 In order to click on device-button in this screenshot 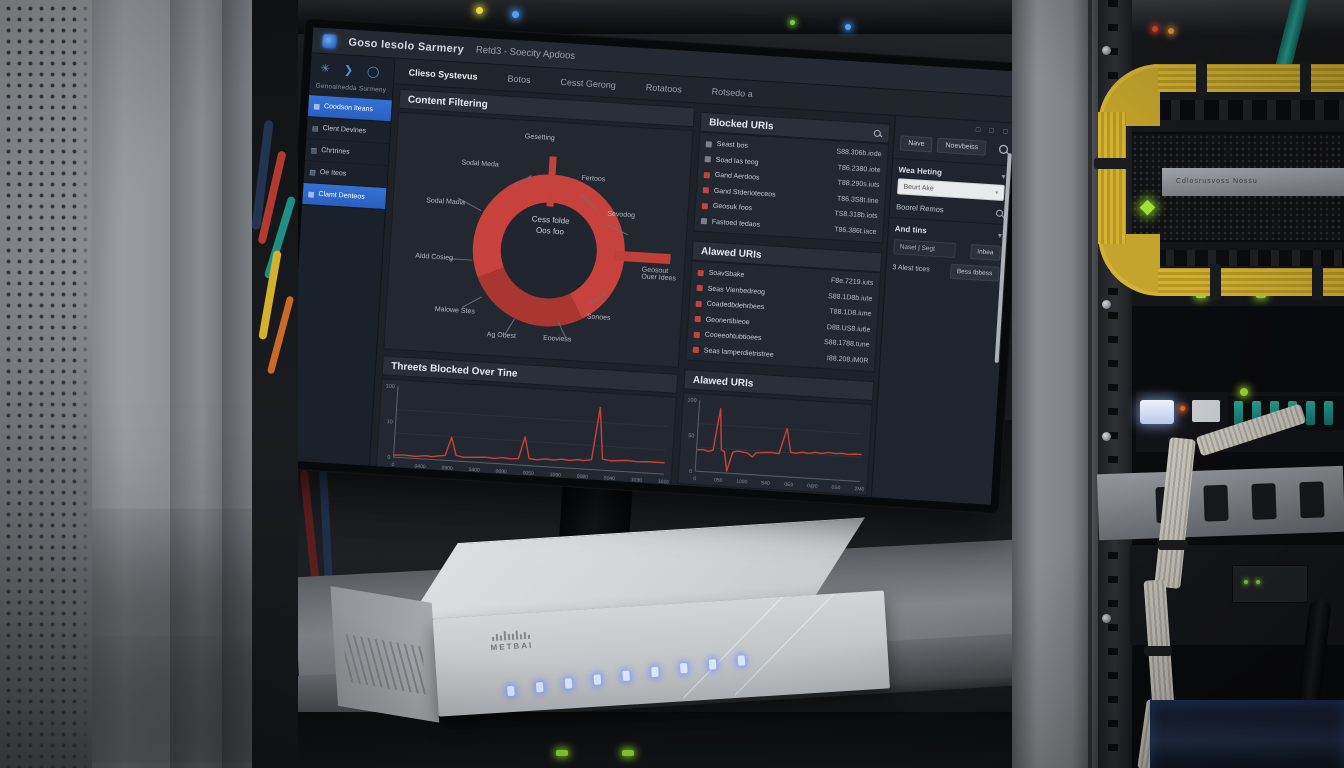, I will do `click(1206, 411)`.